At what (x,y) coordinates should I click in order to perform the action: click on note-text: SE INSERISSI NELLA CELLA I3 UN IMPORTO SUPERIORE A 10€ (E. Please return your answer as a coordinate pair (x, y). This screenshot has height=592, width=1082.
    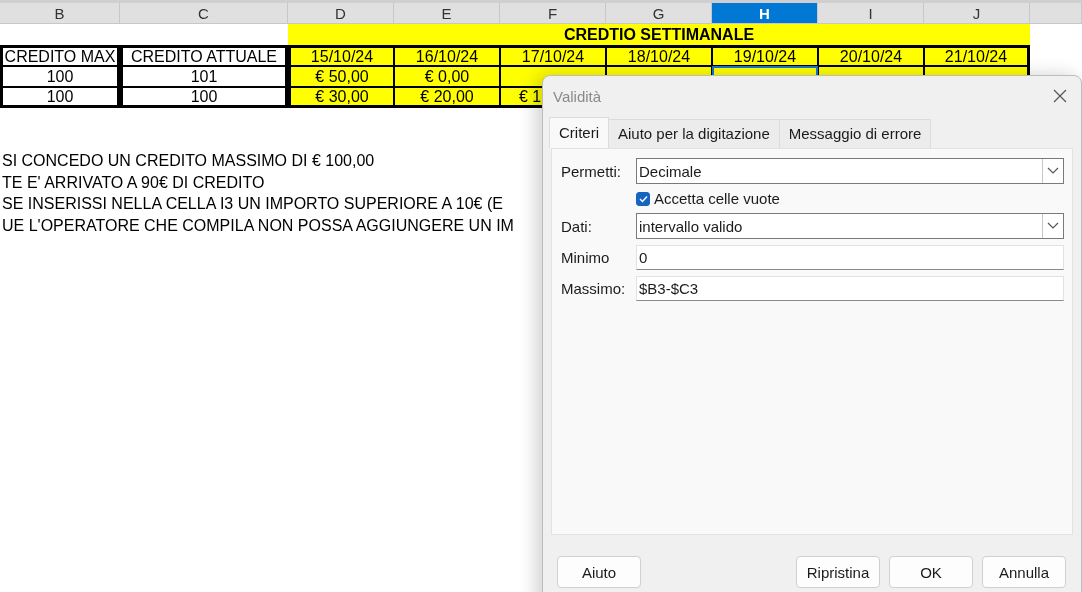
    Looking at the image, I should click on (252, 204).